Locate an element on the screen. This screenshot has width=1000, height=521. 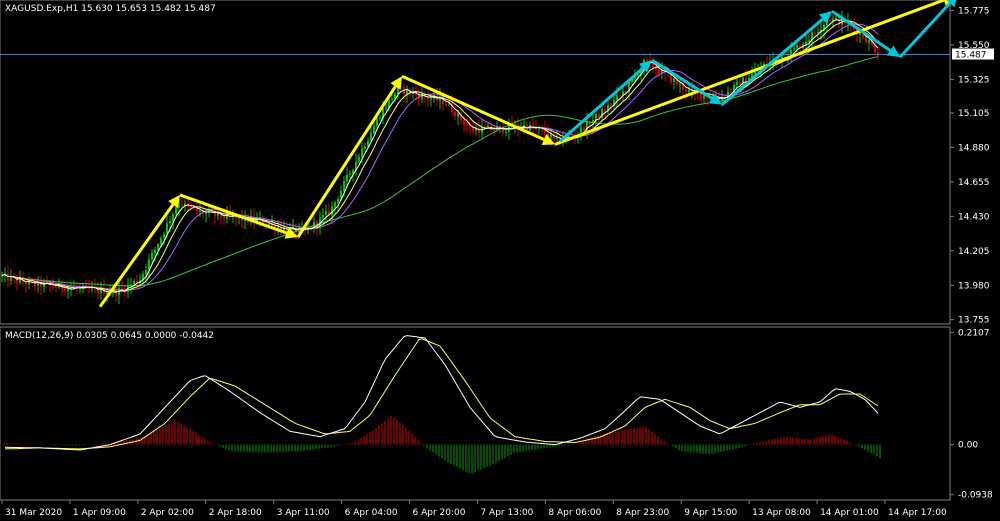
time-tick-label: 8 Apr 23:00 is located at coordinates (642, 513).